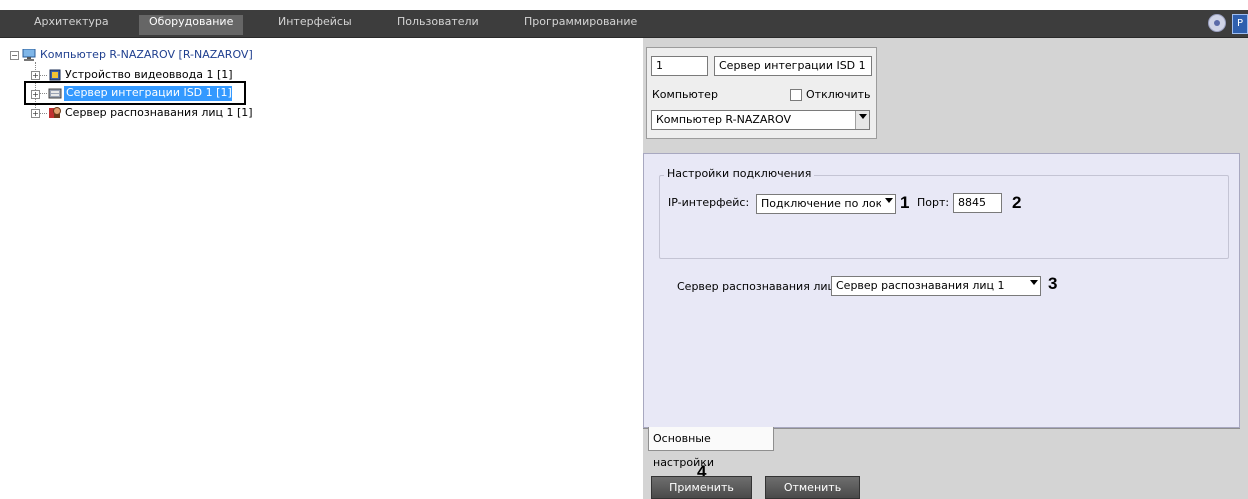  What do you see at coordinates (796, 95) in the screenshot?
I see `disable-checkbox` at bounding box center [796, 95].